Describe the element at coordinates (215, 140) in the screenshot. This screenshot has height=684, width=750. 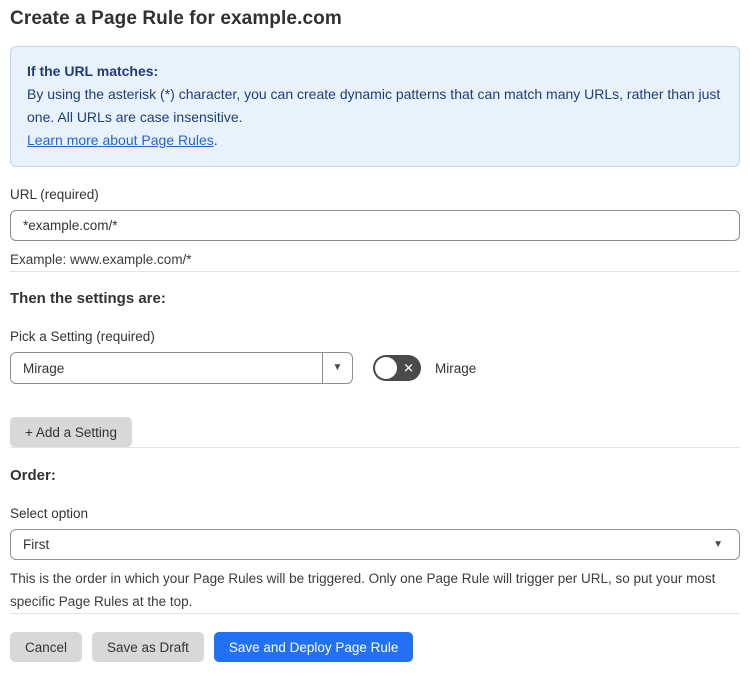
I see `link-period: .` at that location.